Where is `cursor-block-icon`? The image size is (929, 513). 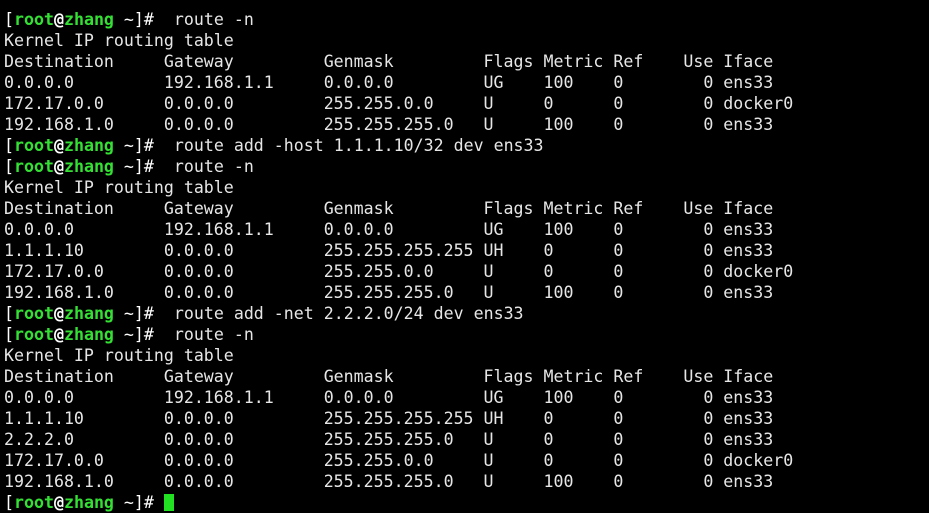
cursor-block-icon is located at coordinates (168, 502).